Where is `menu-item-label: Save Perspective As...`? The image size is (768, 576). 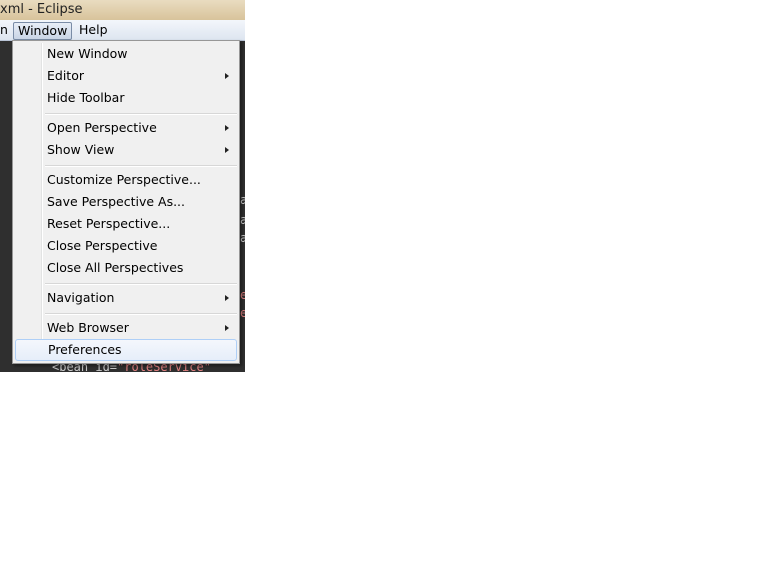 menu-item-label: Save Perspective As... is located at coordinates (116, 201).